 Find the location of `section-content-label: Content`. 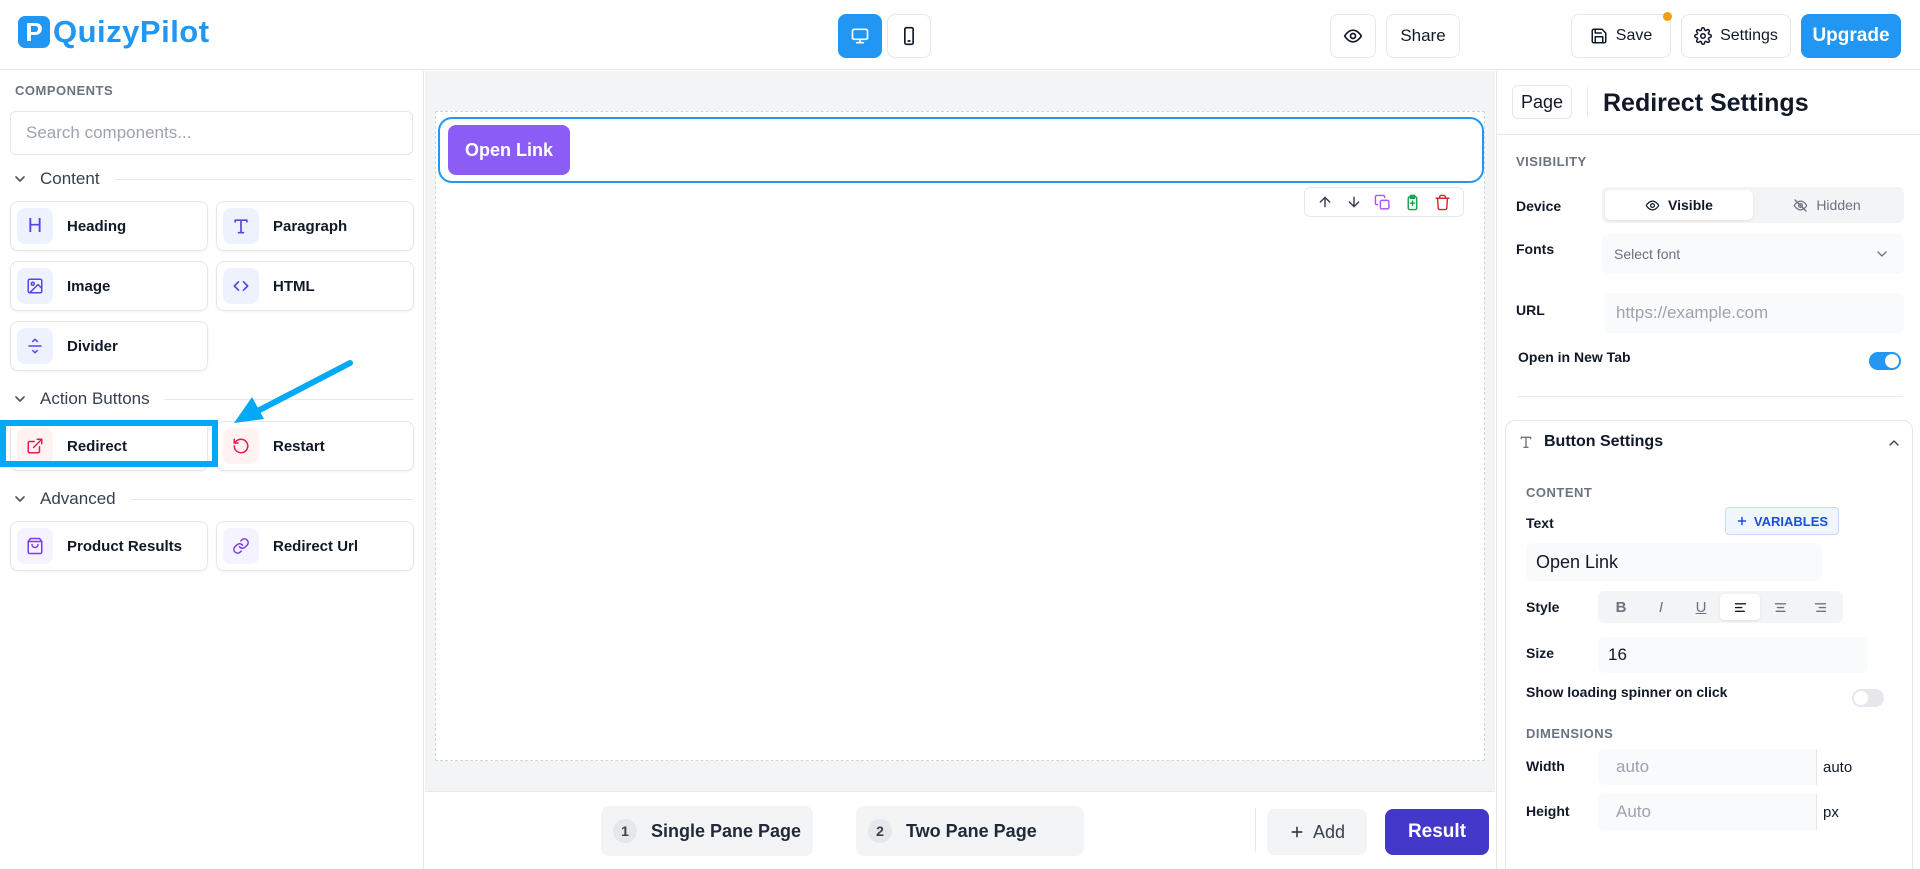

section-content-label: Content is located at coordinates (70, 178).